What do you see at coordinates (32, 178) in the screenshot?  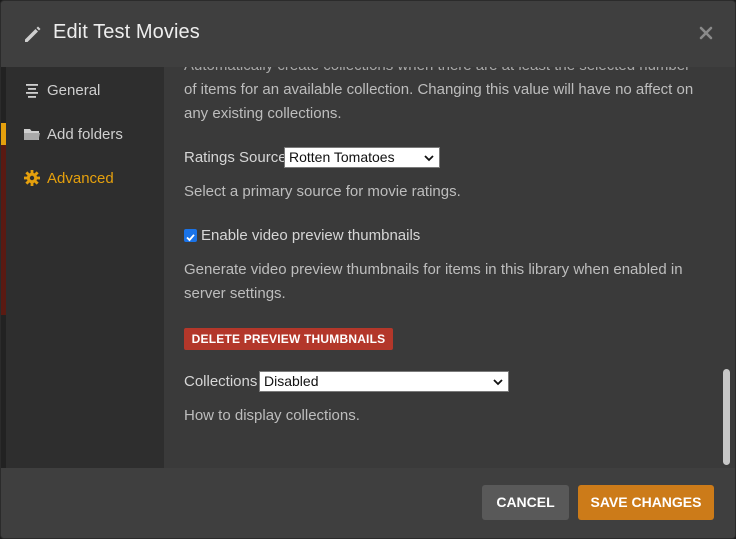 I see `gear-icon` at bounding box center [32, 178].